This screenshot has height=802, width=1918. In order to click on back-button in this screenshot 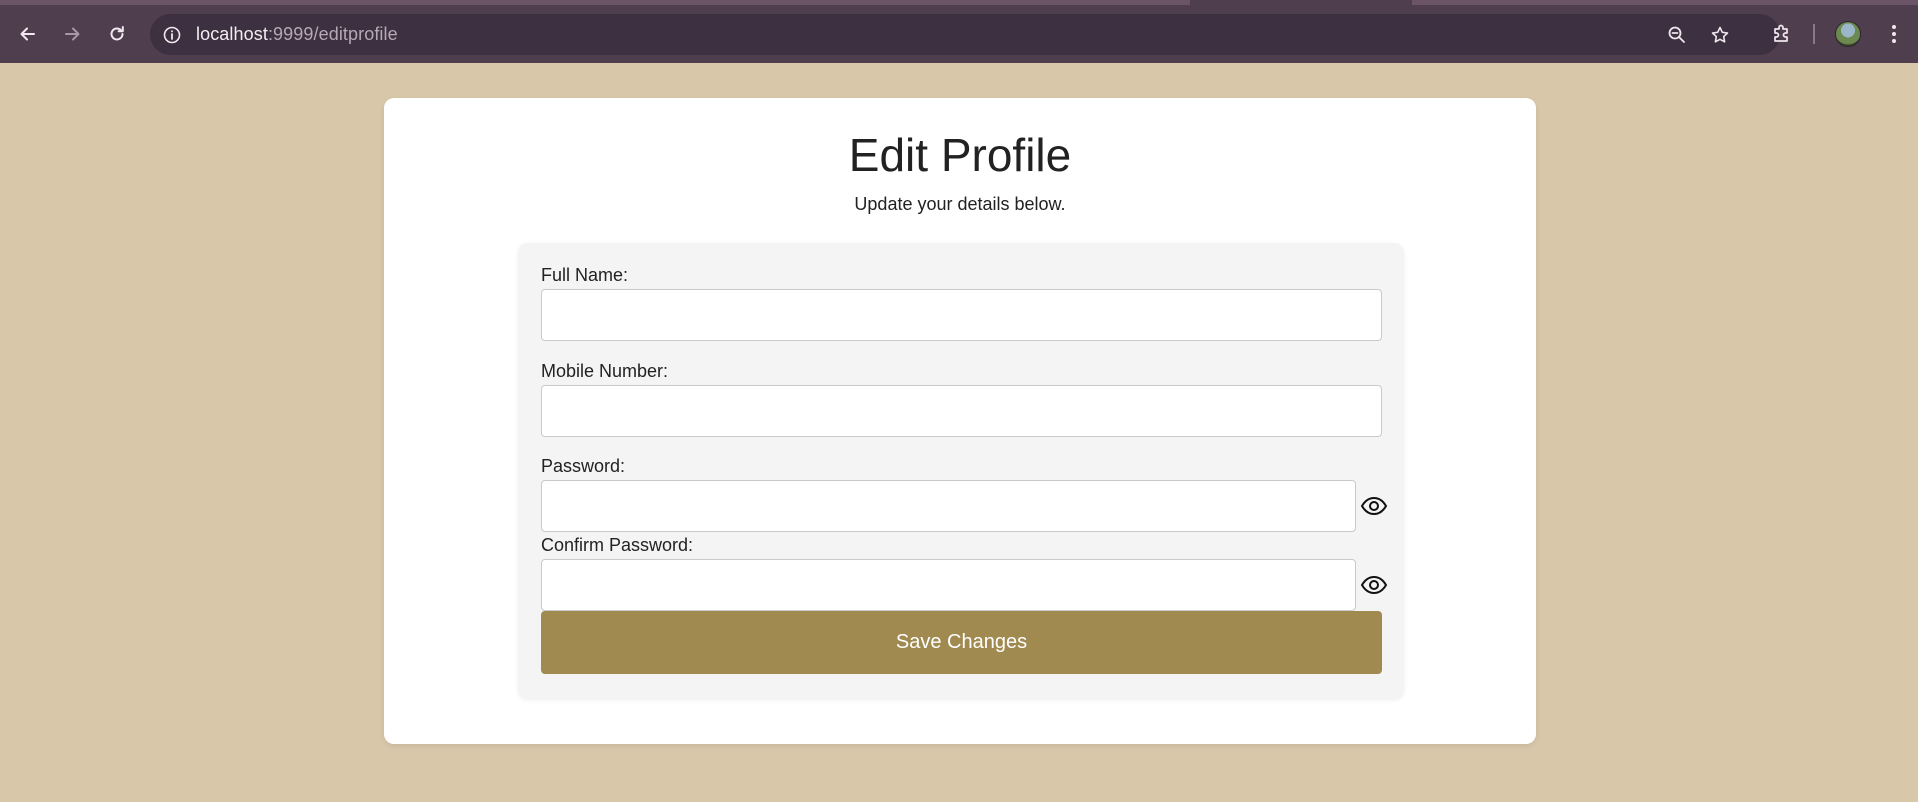, I will do `click(28, 34)`.